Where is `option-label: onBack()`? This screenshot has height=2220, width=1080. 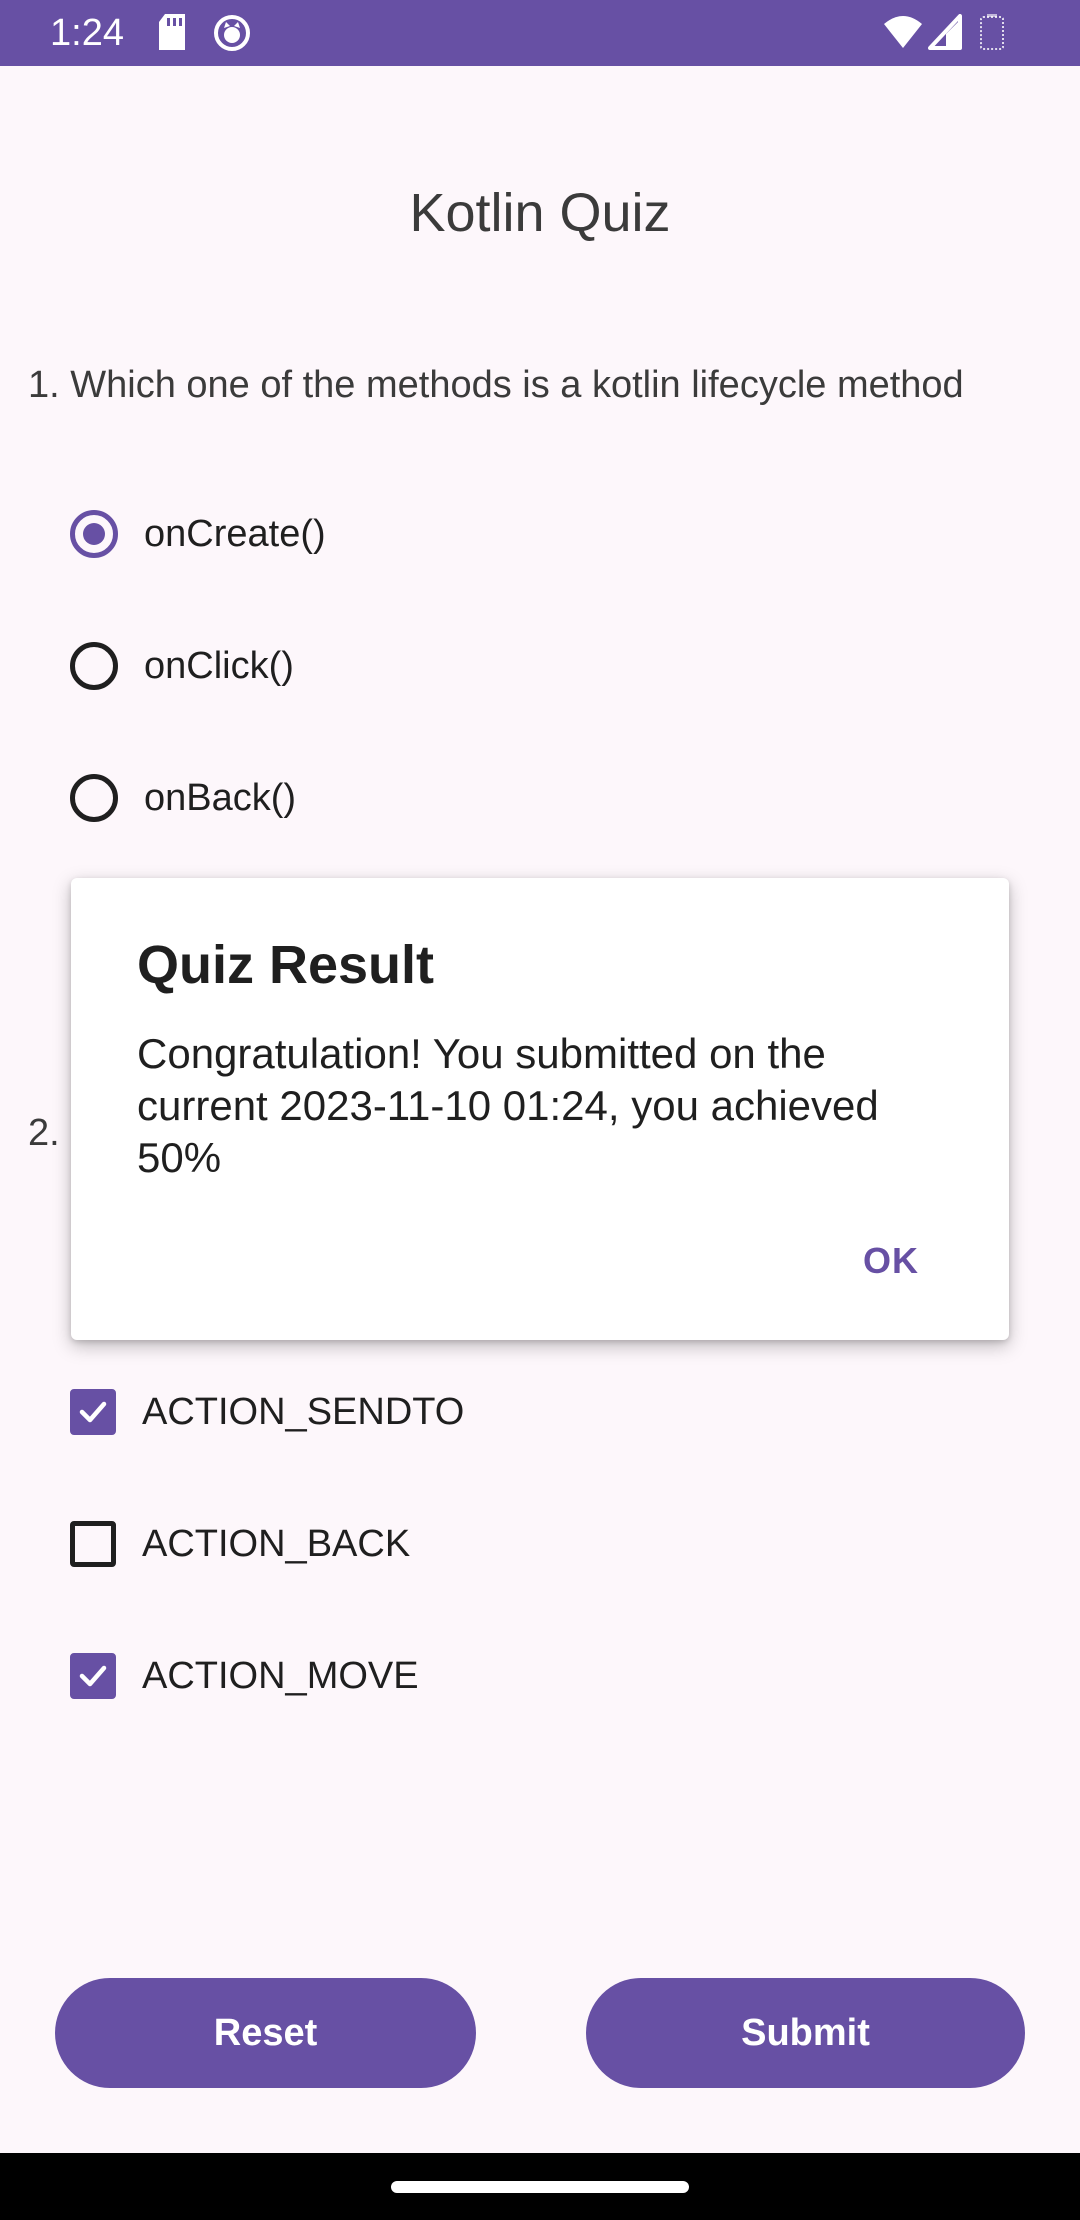 option-label: onBack() is located at coordinates (220, 797).